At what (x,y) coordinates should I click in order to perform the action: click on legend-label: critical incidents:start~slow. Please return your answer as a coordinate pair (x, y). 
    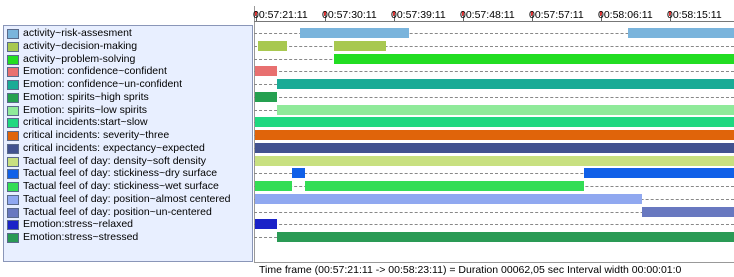
    Looking at the image, I should click on (85, 122).